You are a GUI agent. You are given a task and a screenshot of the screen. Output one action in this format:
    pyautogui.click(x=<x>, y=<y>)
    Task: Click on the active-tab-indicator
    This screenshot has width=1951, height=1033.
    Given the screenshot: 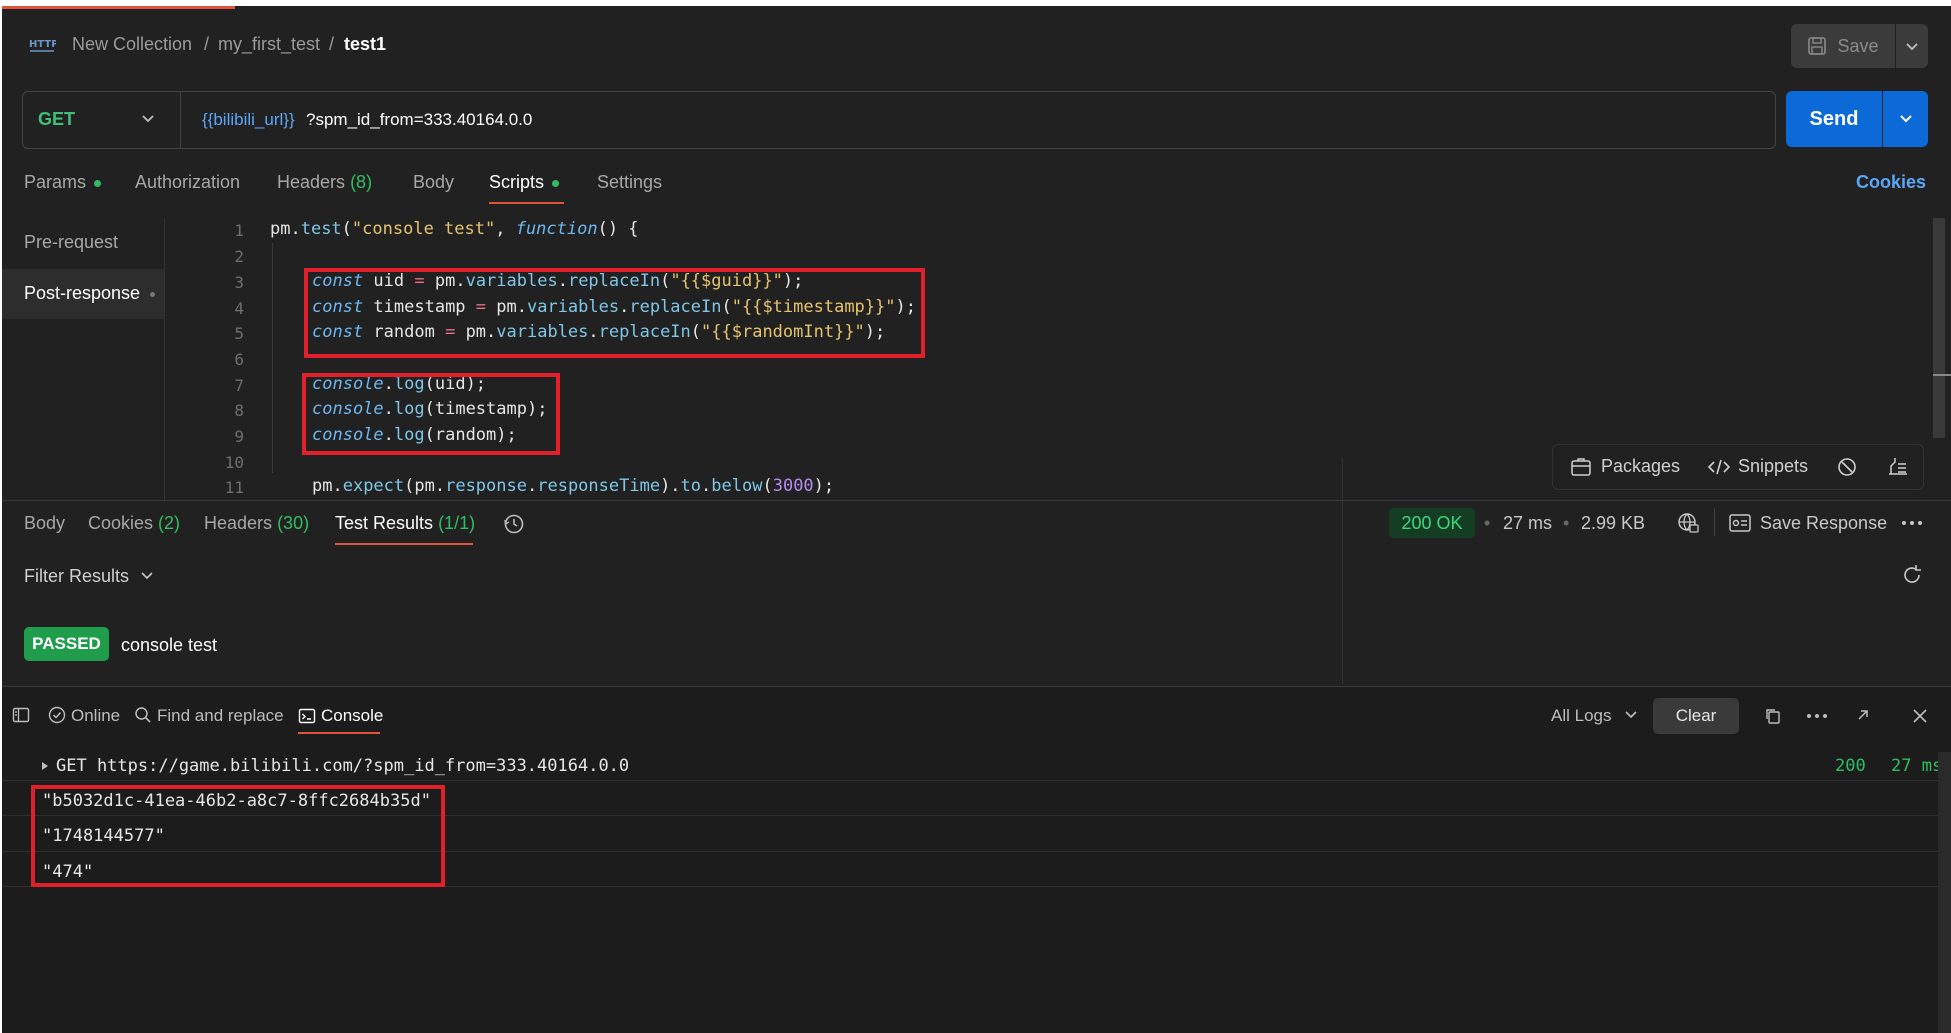 What is the action you would take?
    pyautogui.click(x=117, y=7)
    